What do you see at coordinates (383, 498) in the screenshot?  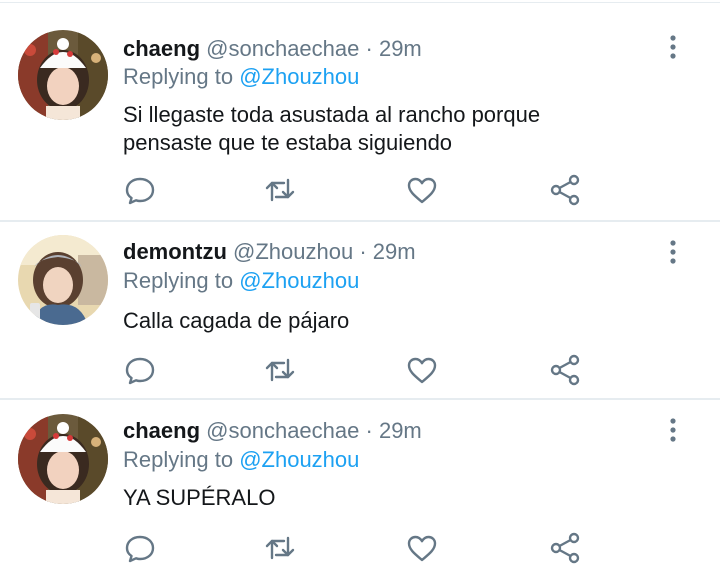 I see `tweet-text: YA SUPÉRALO` at bounding box center [383, 498].